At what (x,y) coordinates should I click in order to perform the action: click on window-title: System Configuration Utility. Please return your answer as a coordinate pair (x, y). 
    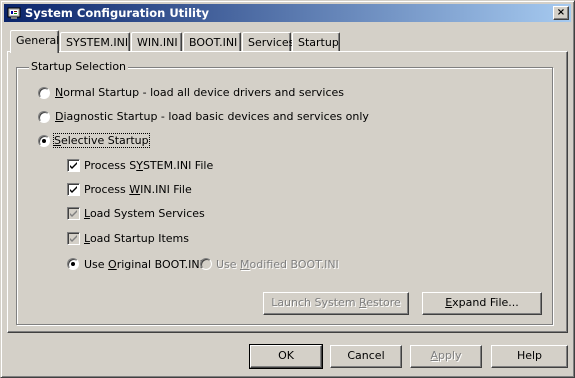
    Looking at the image, I should click on (117, 13).